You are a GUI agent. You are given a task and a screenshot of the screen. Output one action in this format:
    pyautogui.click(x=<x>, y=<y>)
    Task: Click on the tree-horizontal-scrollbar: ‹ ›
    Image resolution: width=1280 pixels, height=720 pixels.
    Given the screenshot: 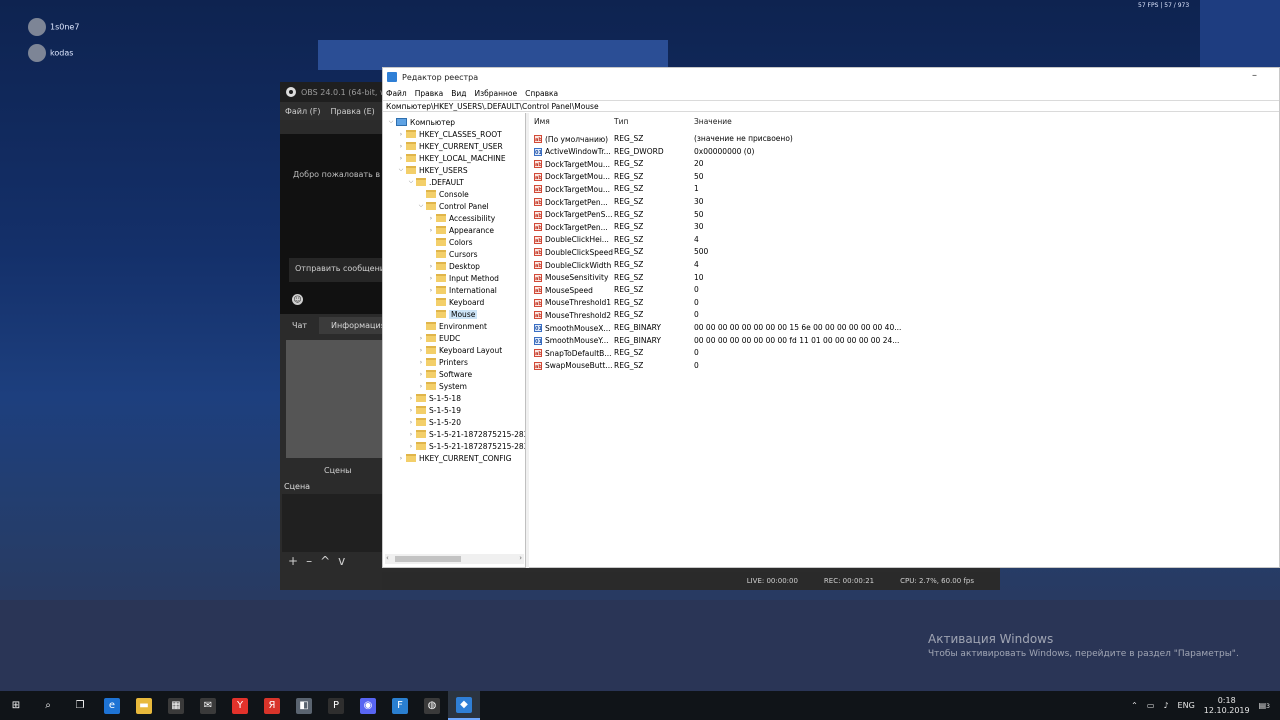 What is the action you would take?
    pyautogui.click(x=454, y=559)
    